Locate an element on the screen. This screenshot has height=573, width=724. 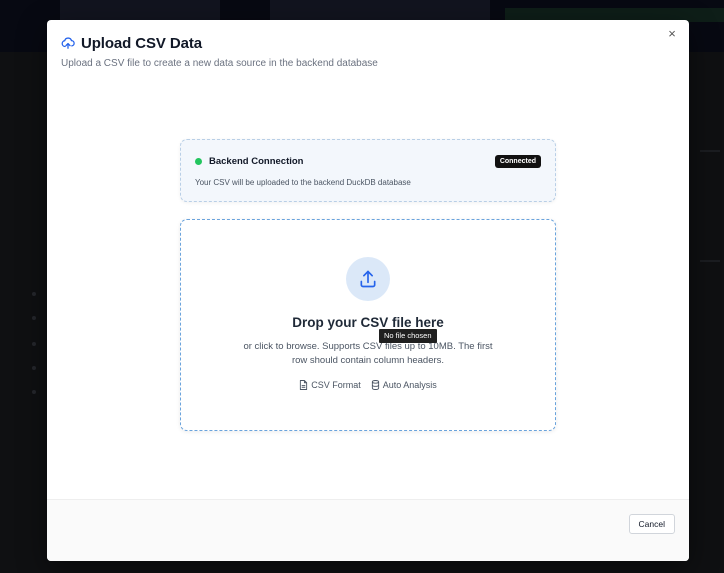
feature-label: Auto Analysis is located at coordinates (409, 385).